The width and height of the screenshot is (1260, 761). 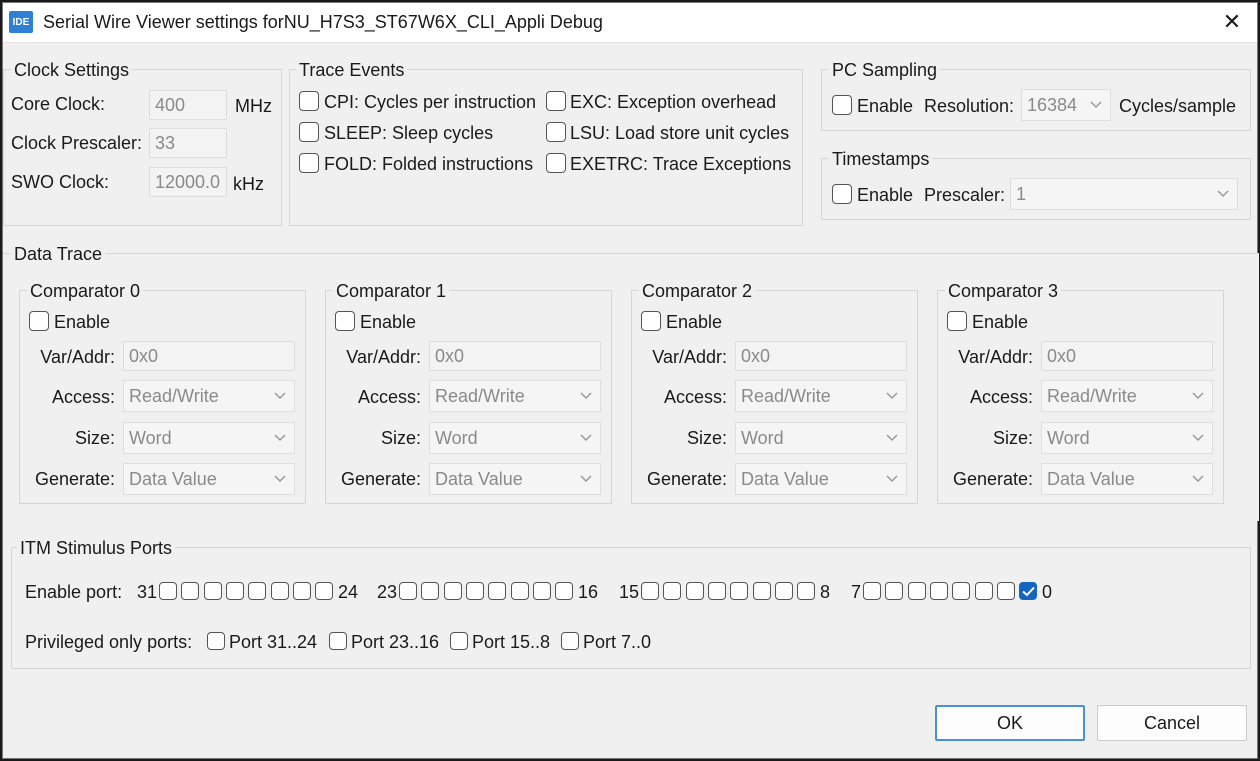 What do you see at coordinates (1127, 479) in the screenshot?
I see `comparator-3-generate-select: Data Value` at bounding box center [1127, 479].